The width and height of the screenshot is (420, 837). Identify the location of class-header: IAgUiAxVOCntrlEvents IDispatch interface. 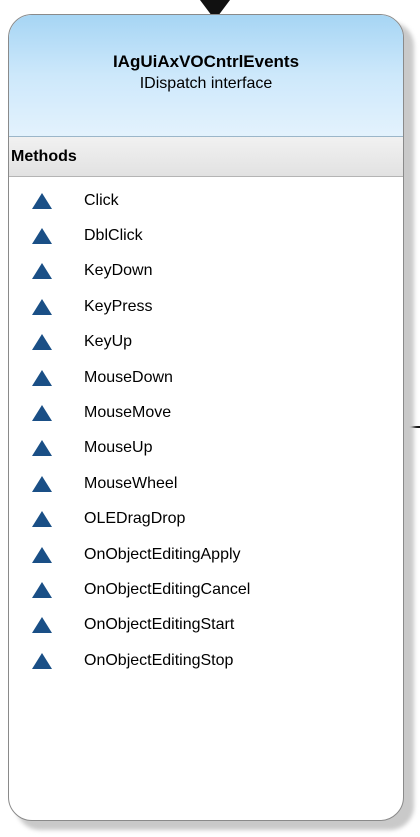
(206, 76).